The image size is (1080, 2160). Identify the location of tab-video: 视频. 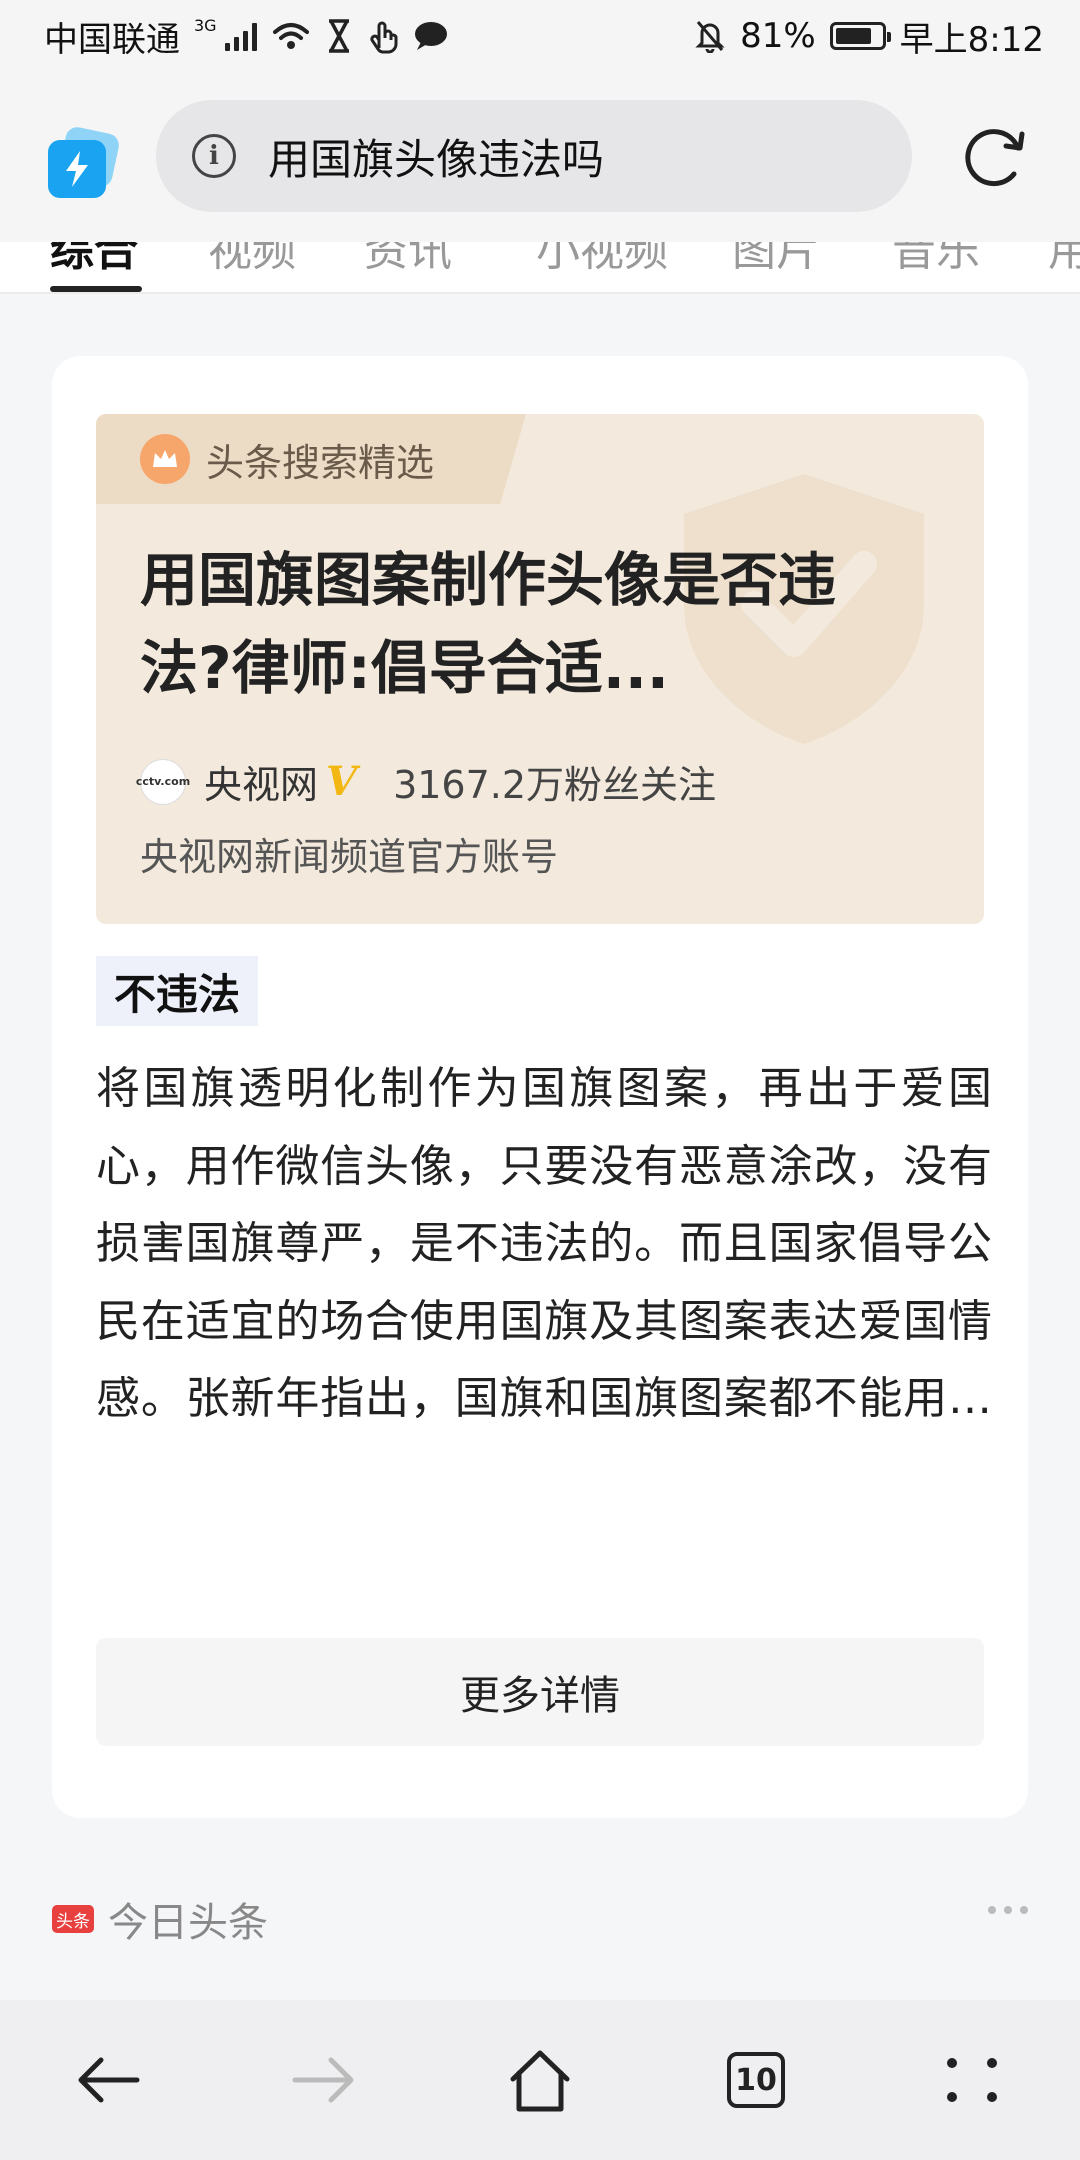
(252, 260).